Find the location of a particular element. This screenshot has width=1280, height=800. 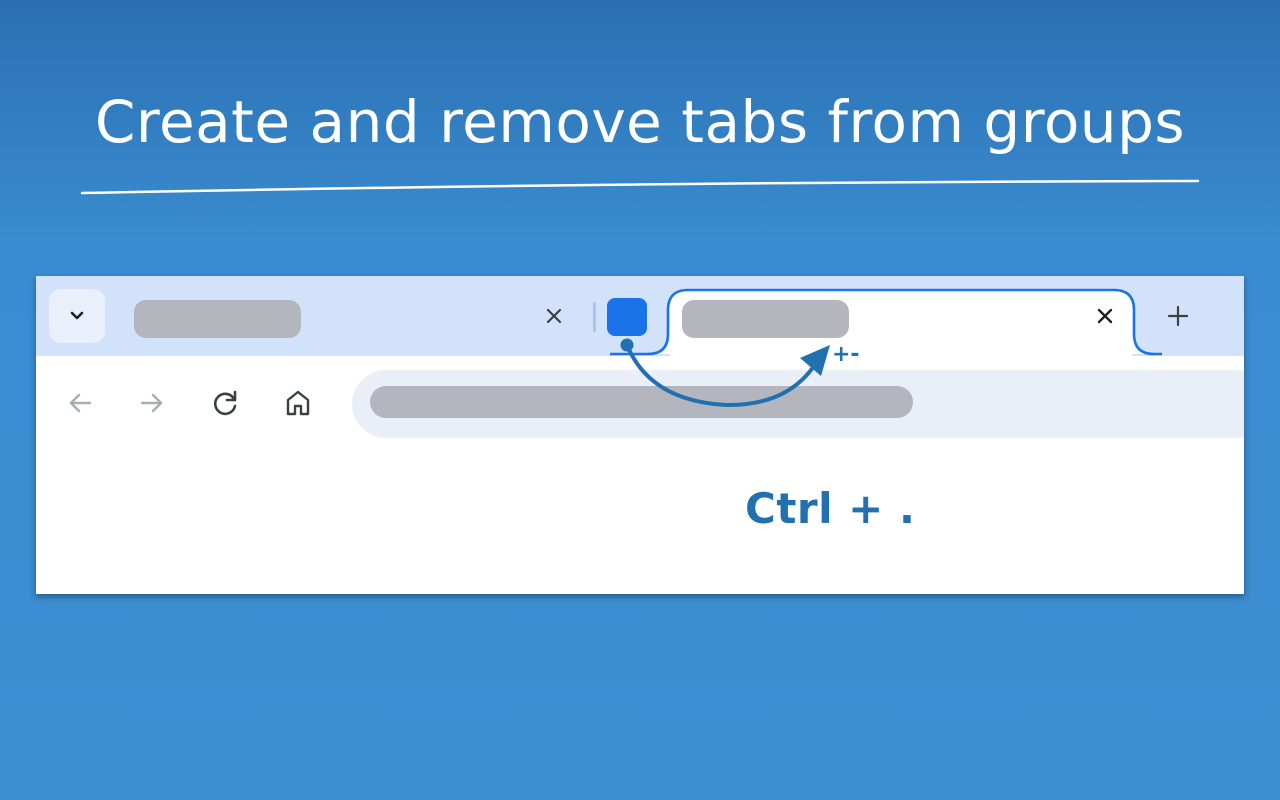

plus-minus-label: +- is located at coordinates (846, 354).